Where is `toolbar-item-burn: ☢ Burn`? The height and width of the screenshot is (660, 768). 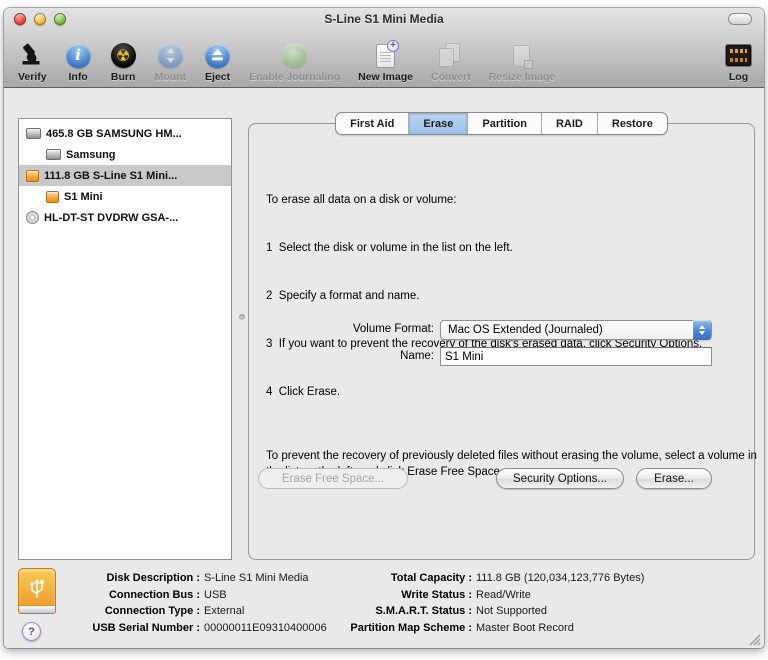
toolbar-item-burn: ☢ Burn is located at coordinates (123, 62).